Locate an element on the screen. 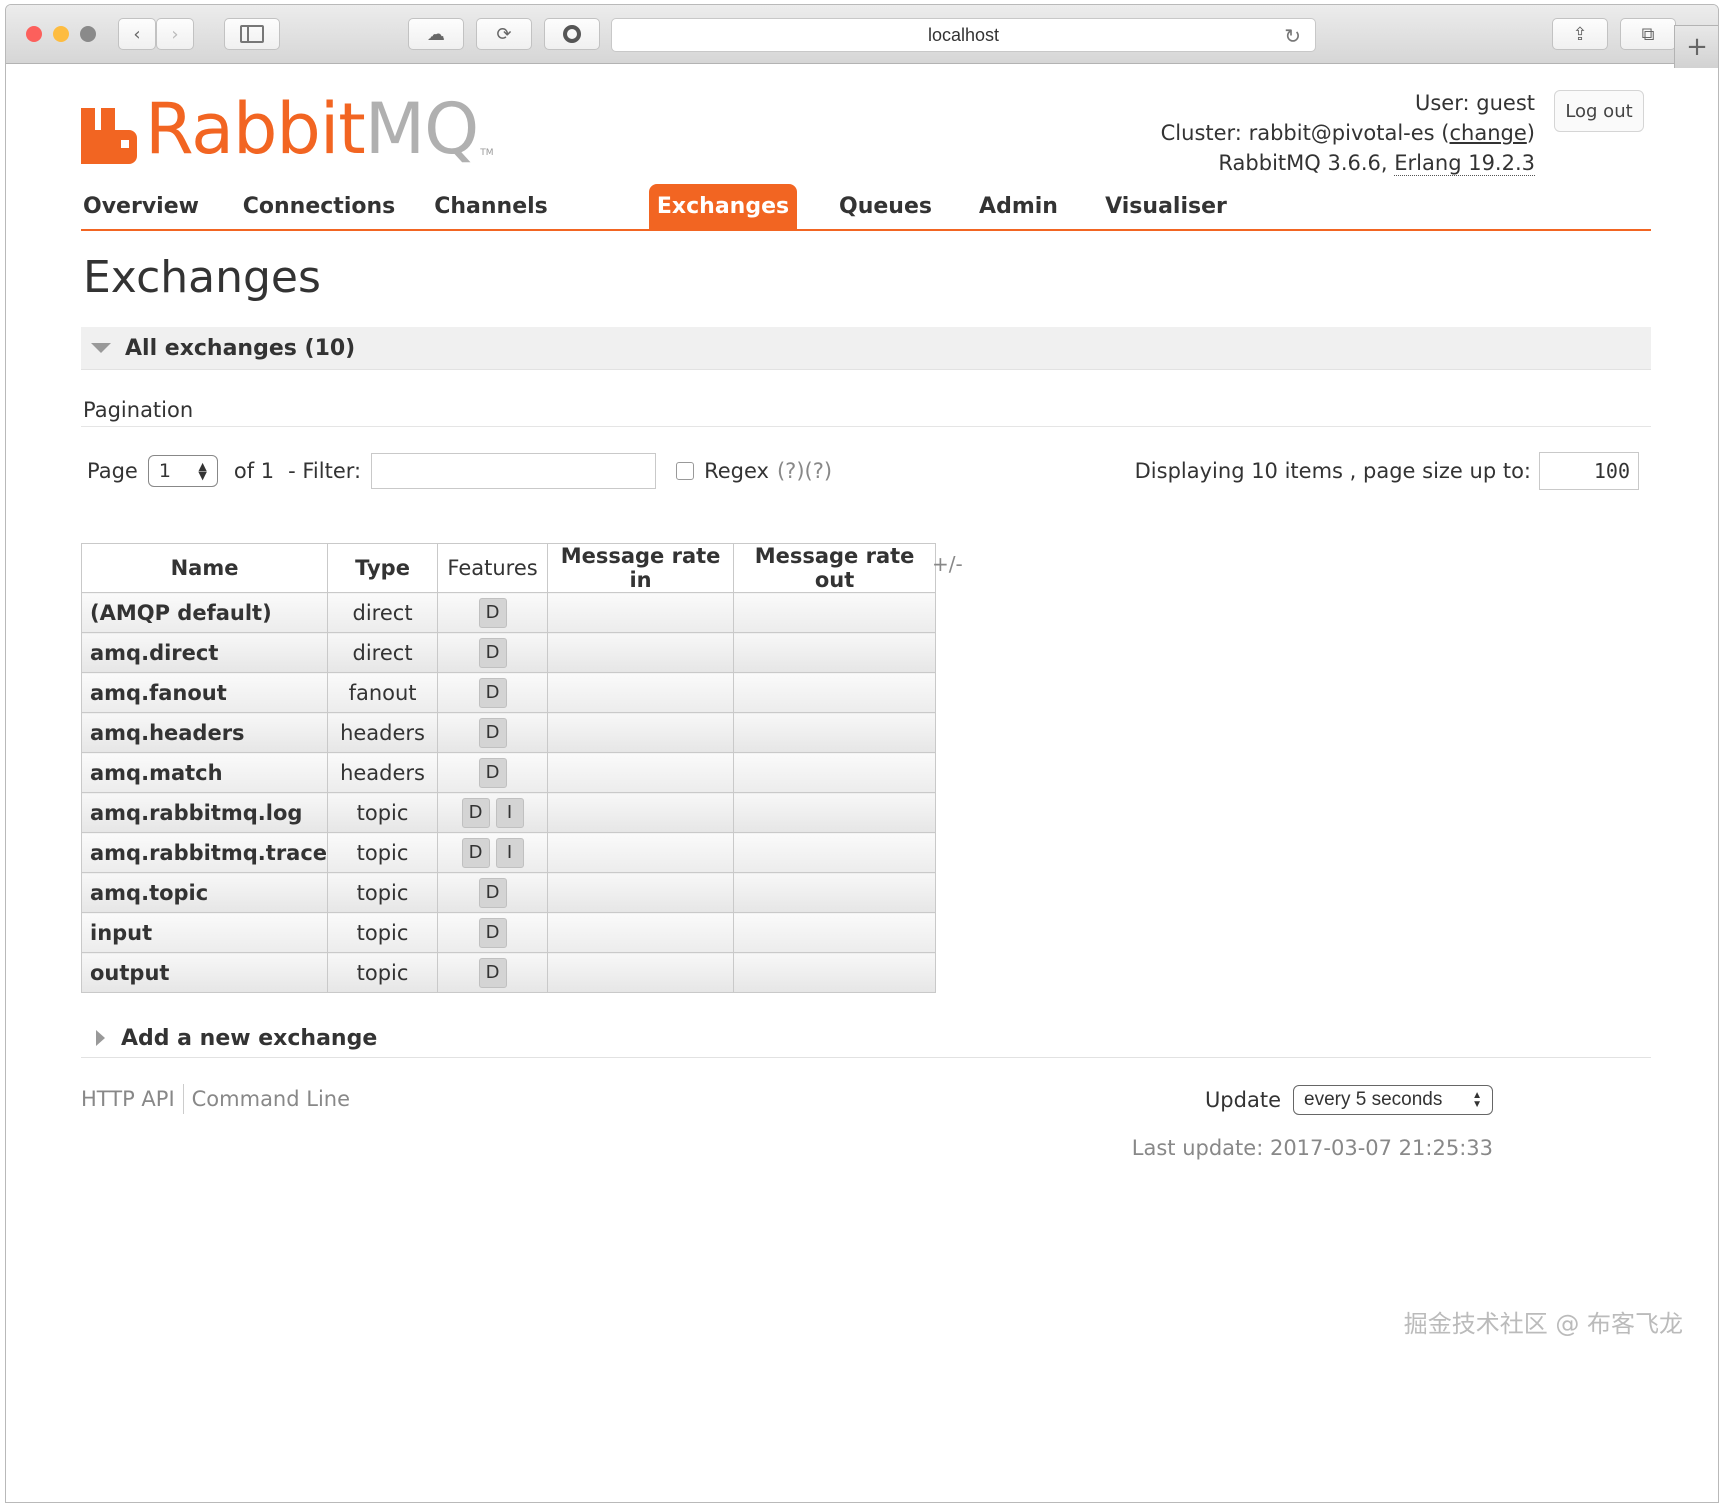 The image size is (1725, 1505). exchange-name-link: output is located at coordinates (204, 972).